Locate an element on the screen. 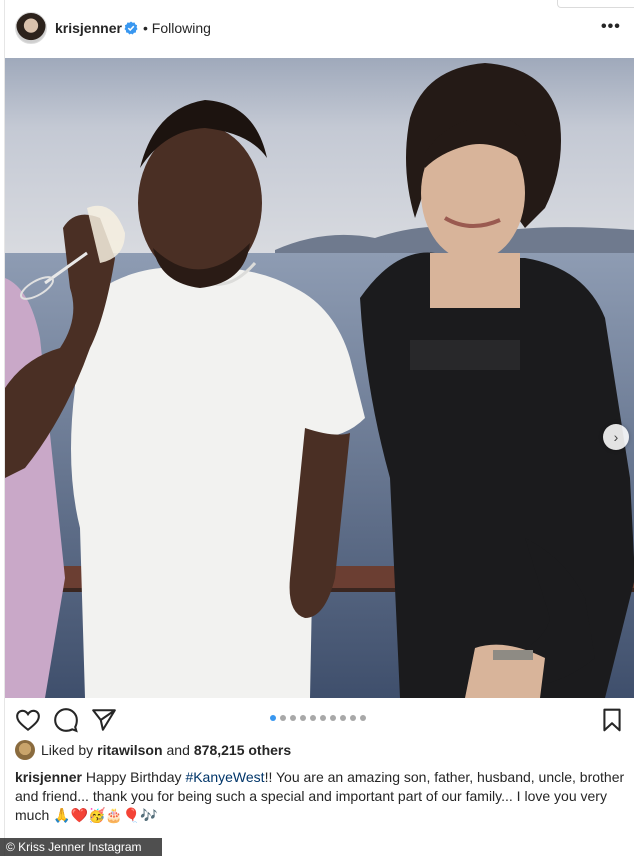 Image resolution: width=634 pixels, height=856 pixels. liker-username: ritawilson is located at coordinates (129, 750).